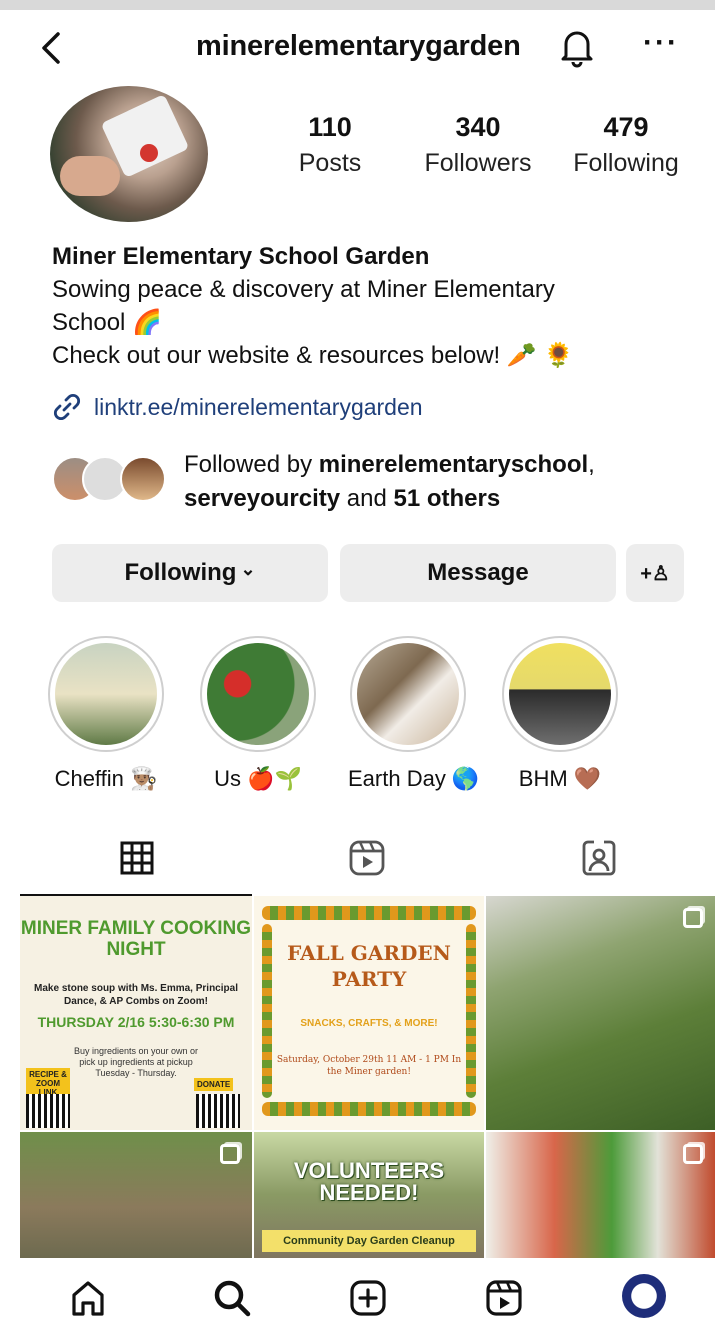 This screenshot has width=715, height=1322. I want to click on highlight-cheffin: Cheffin 👨🏽‍🍳, so click(106, 714).